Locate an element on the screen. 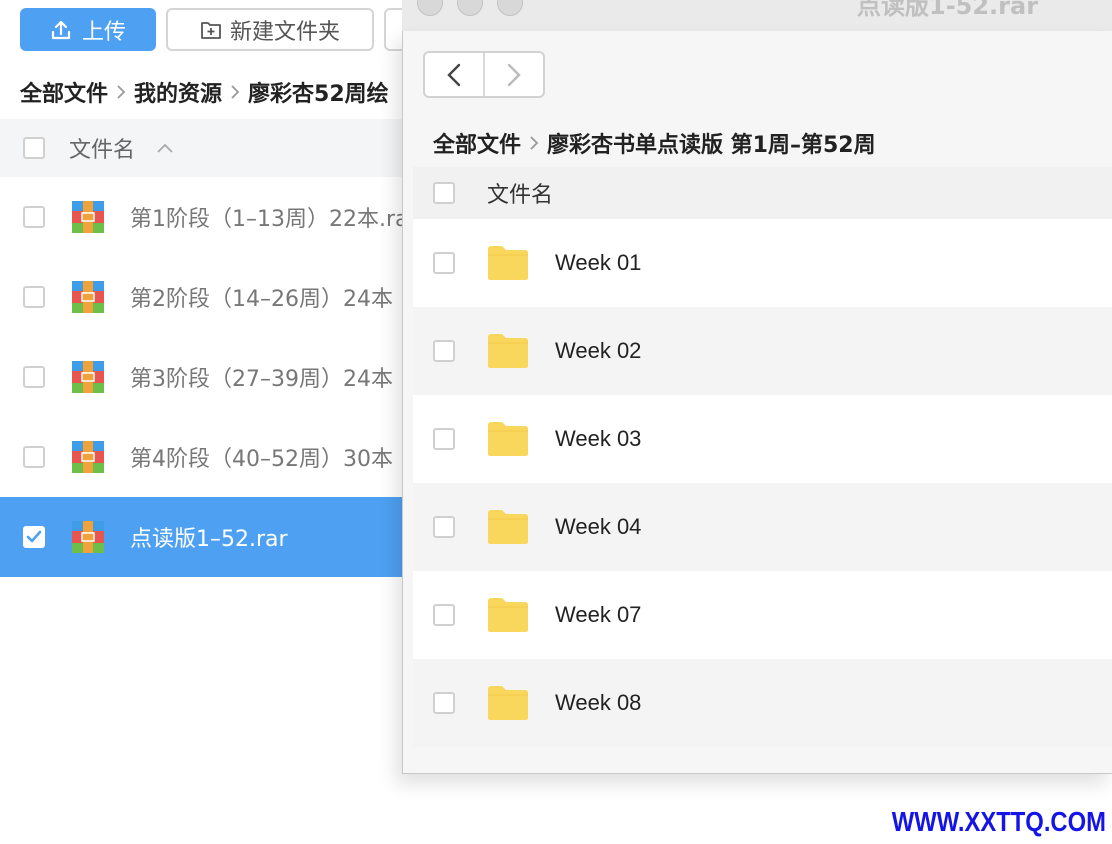  folder-name: Week 01 is located at coordinates (598, 263).